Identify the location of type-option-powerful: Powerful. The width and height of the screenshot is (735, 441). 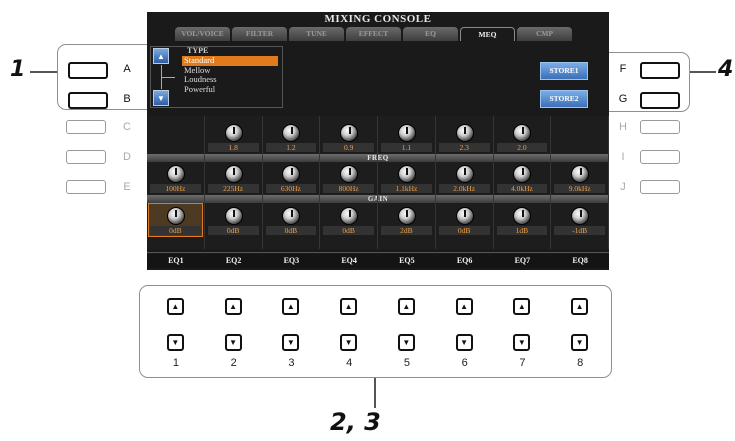
(230, 89).